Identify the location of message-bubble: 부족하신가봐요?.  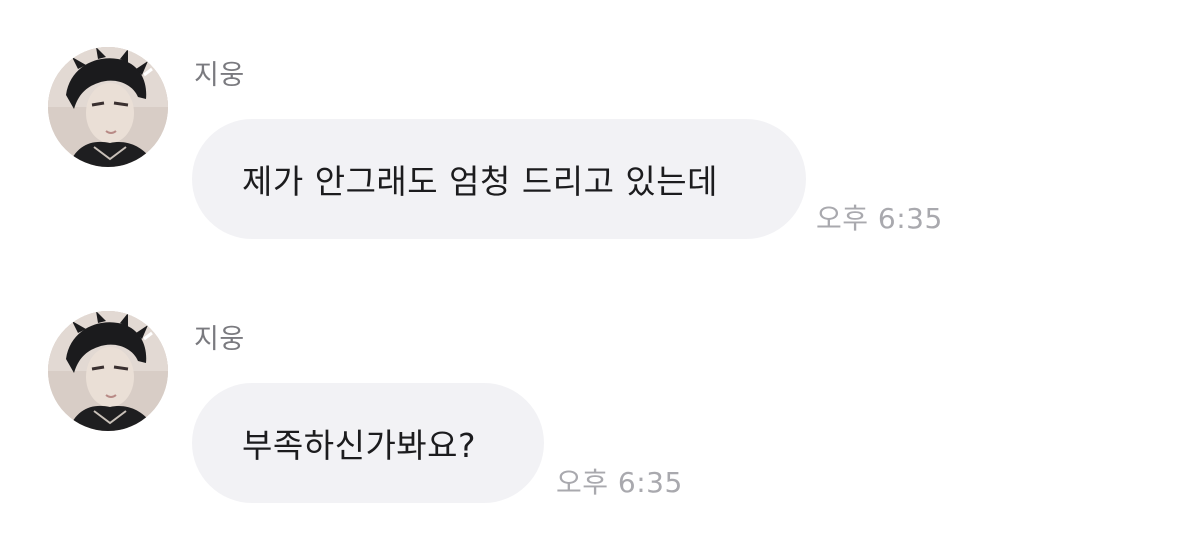
(368, 443).